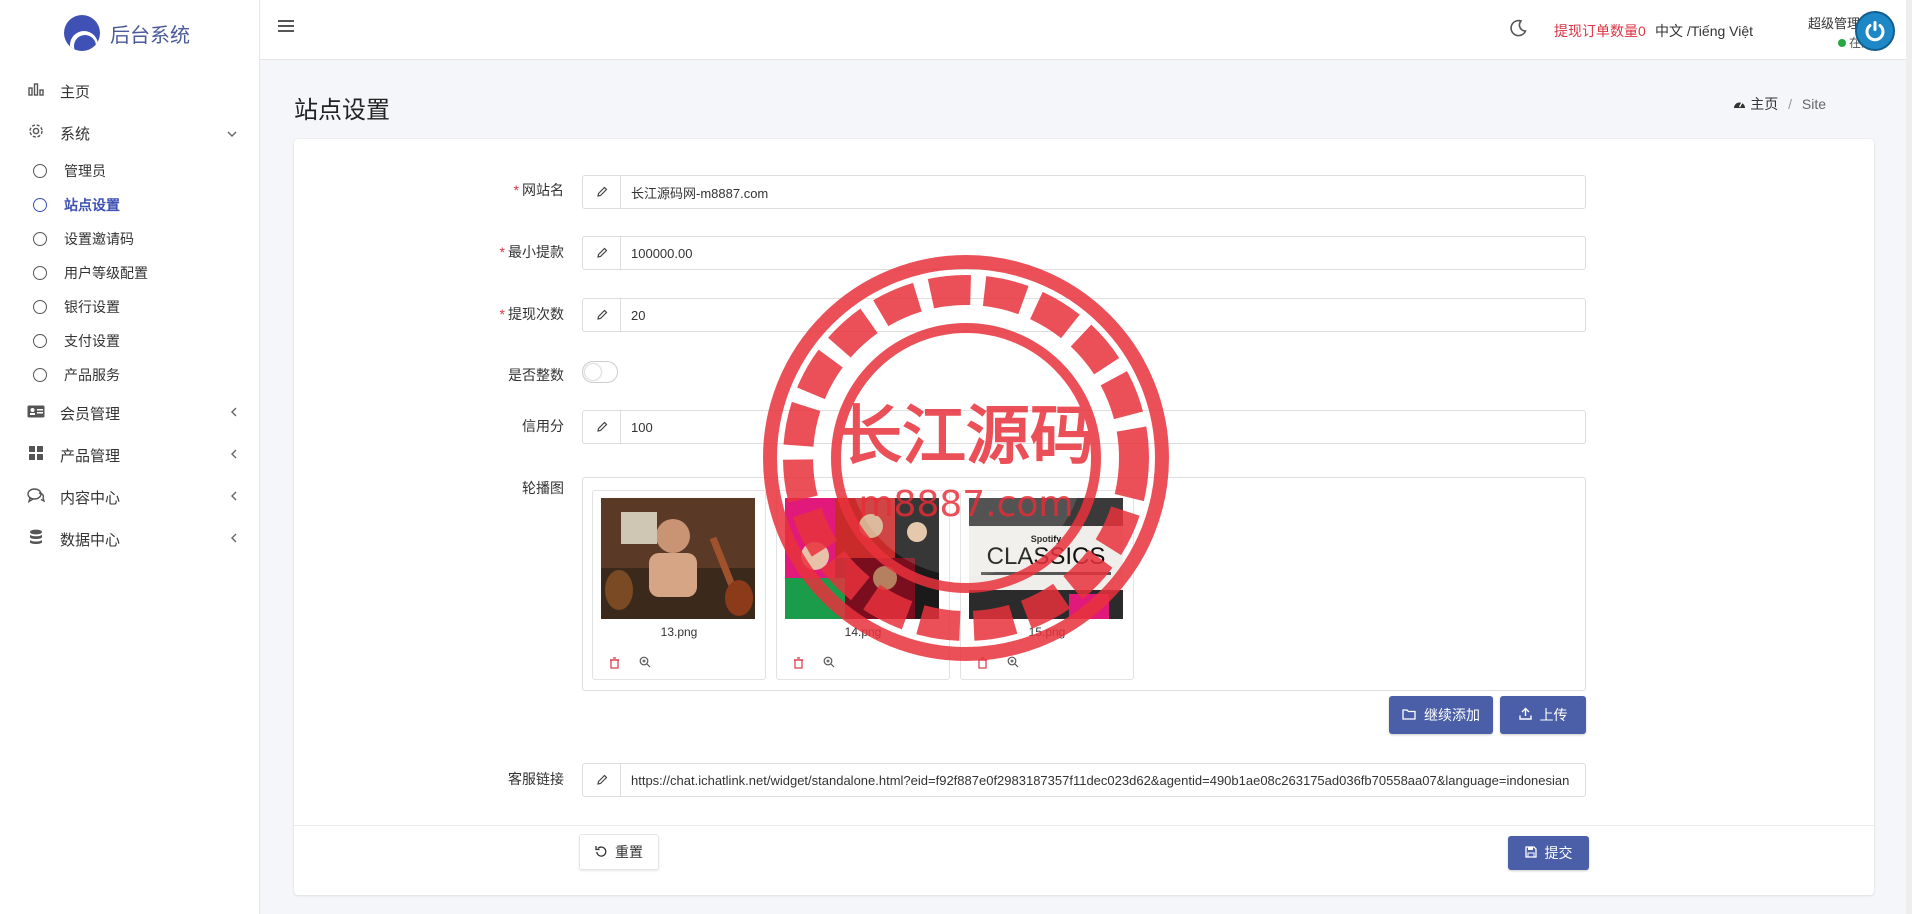 This screenshot has width=1912, height=914. I want to click on sidebar-item-home: 主页, so click(129, 91).